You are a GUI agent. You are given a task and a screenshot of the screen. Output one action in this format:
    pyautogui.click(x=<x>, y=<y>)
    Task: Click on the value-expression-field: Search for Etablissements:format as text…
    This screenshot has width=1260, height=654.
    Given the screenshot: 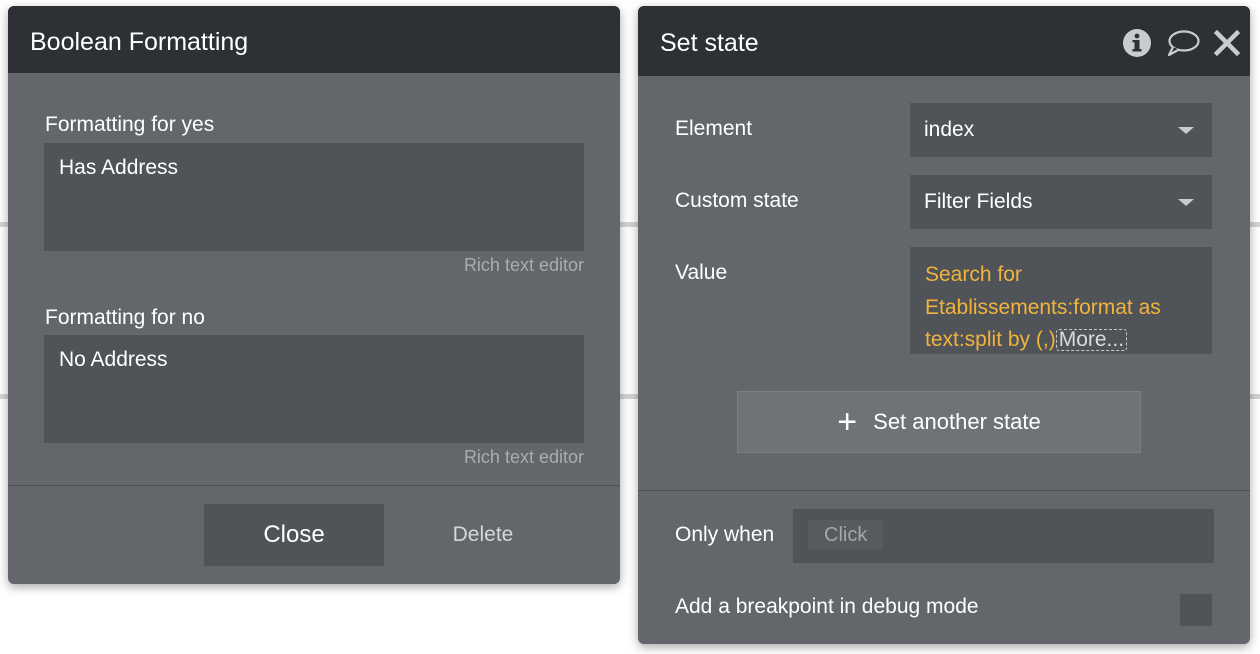 What is the action you would take?
    pyautogui.click(x=1061, y=300)
    